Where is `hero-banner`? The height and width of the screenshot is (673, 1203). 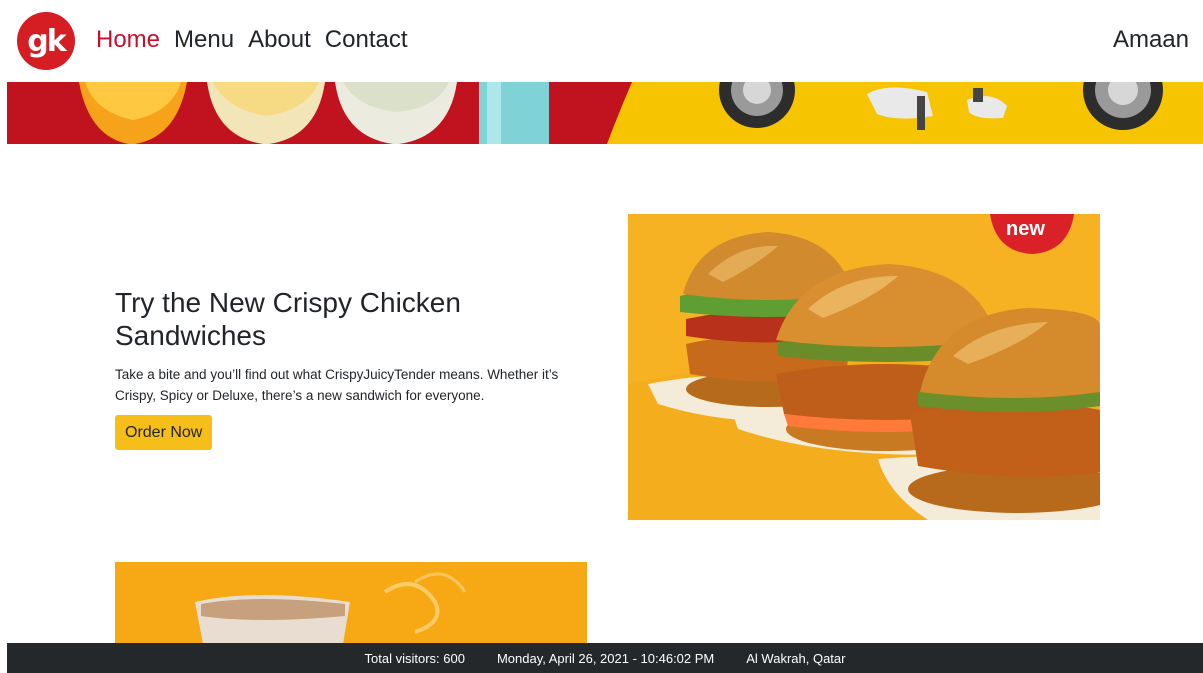
hero-banner is located at coordinates (605, 113).